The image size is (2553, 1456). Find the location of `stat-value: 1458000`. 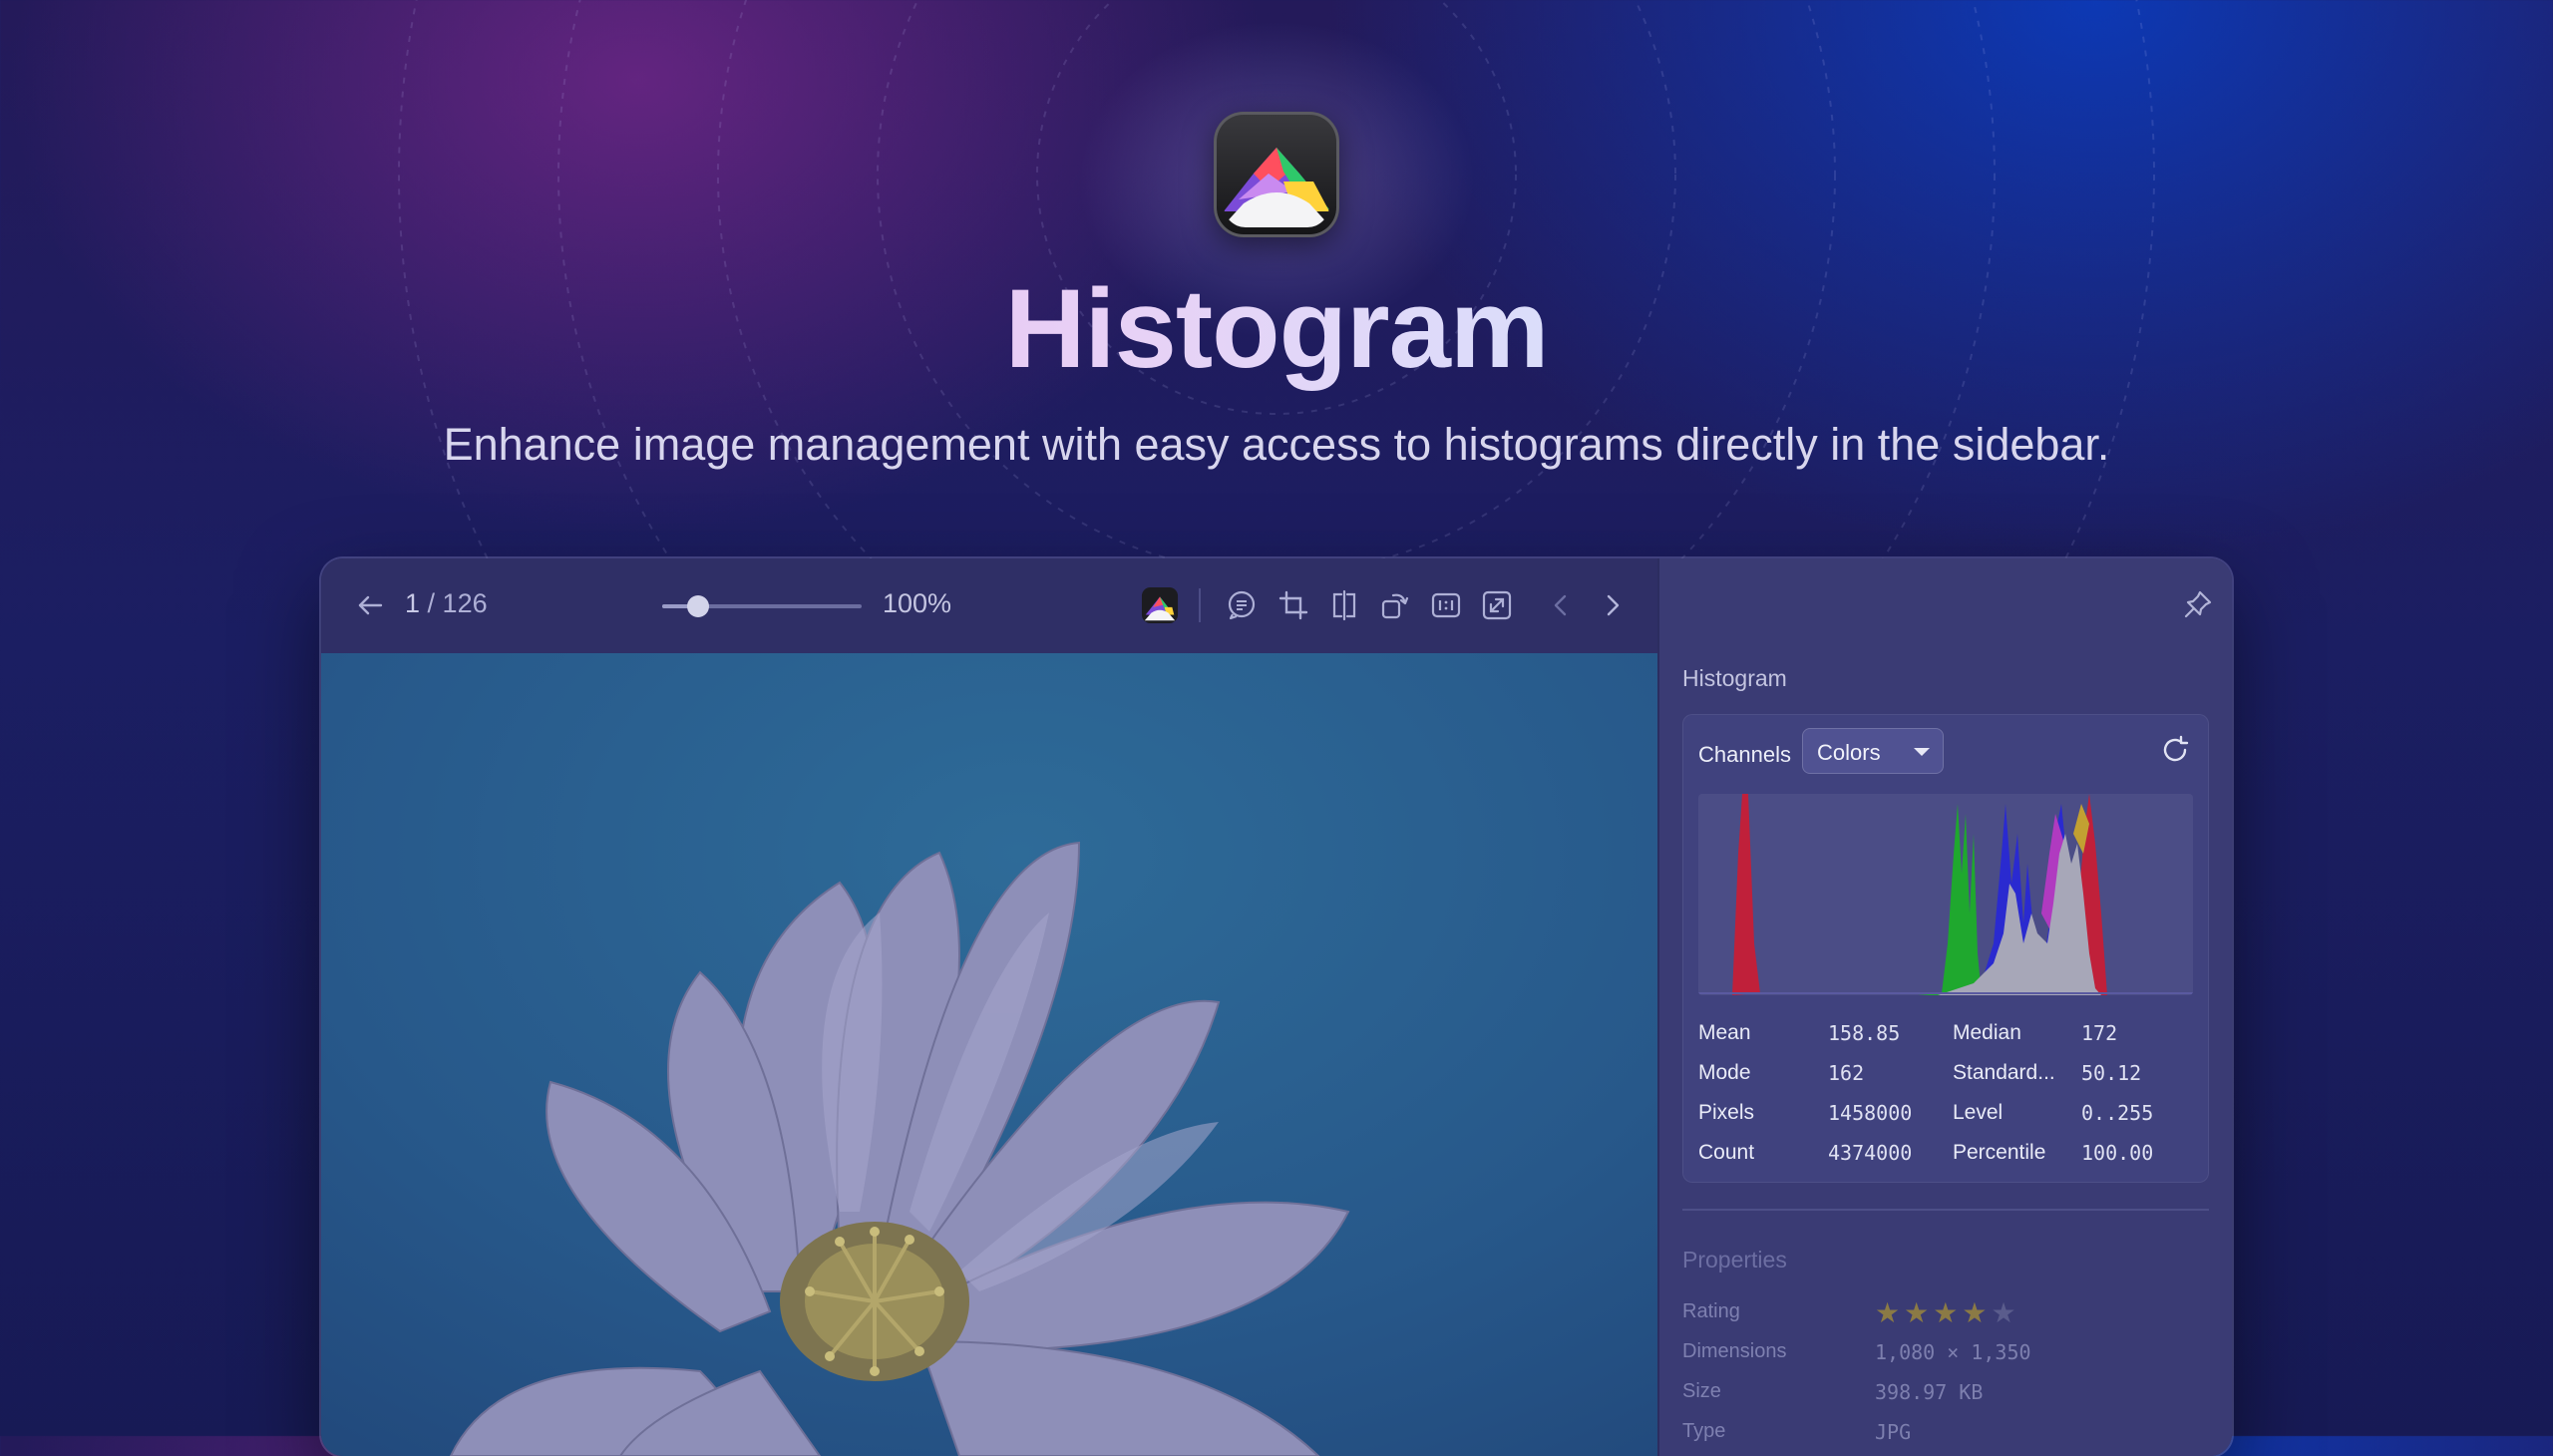

stat-value: 1458000 is located at coordinates (1871, 1113).